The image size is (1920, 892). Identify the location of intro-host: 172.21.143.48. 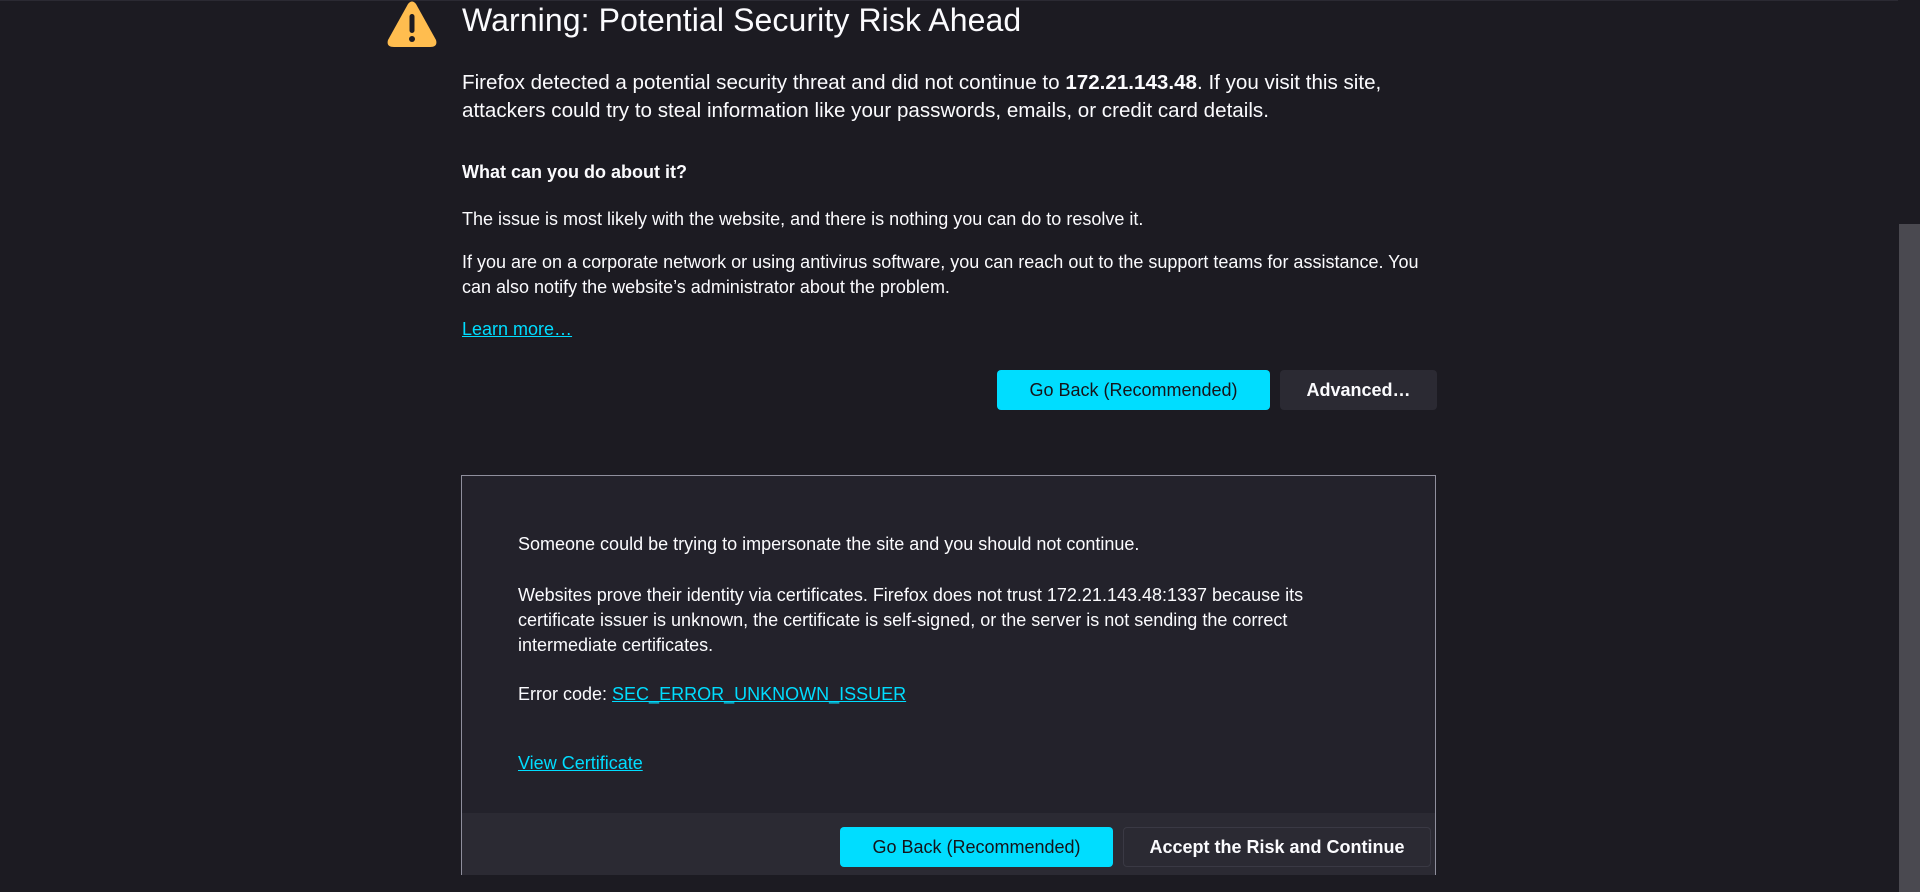
(1131, 82).